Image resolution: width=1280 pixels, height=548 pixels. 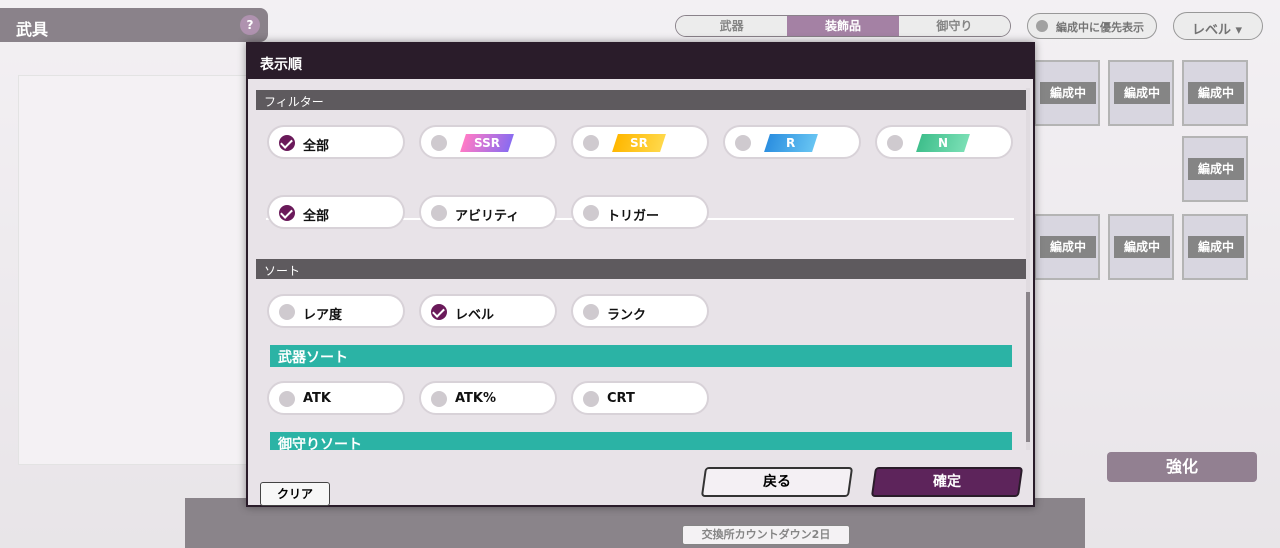 What do you see at coordinates (488, 212) in the screenshot?
I see `filter-type-ability: アビリティ` at bounding box center [488, 212].